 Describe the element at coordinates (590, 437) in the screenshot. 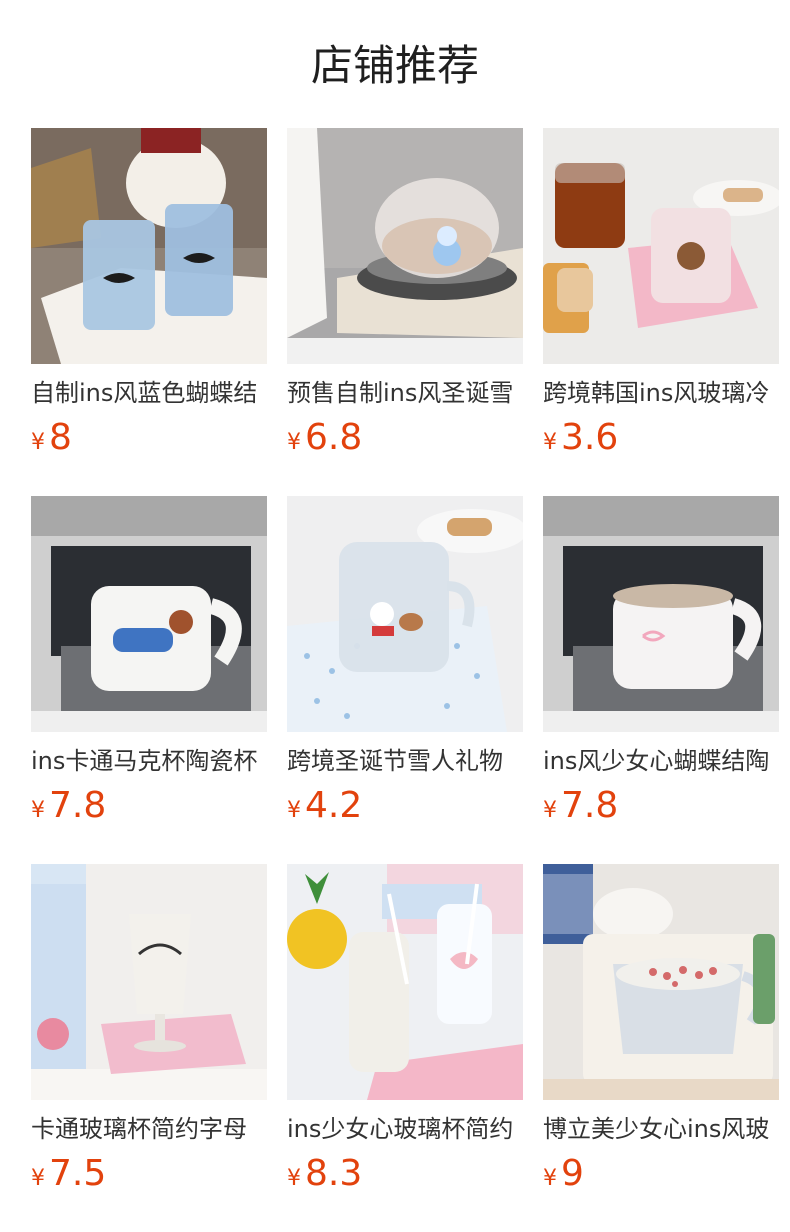

I see `price-value: 3.6` at that location.